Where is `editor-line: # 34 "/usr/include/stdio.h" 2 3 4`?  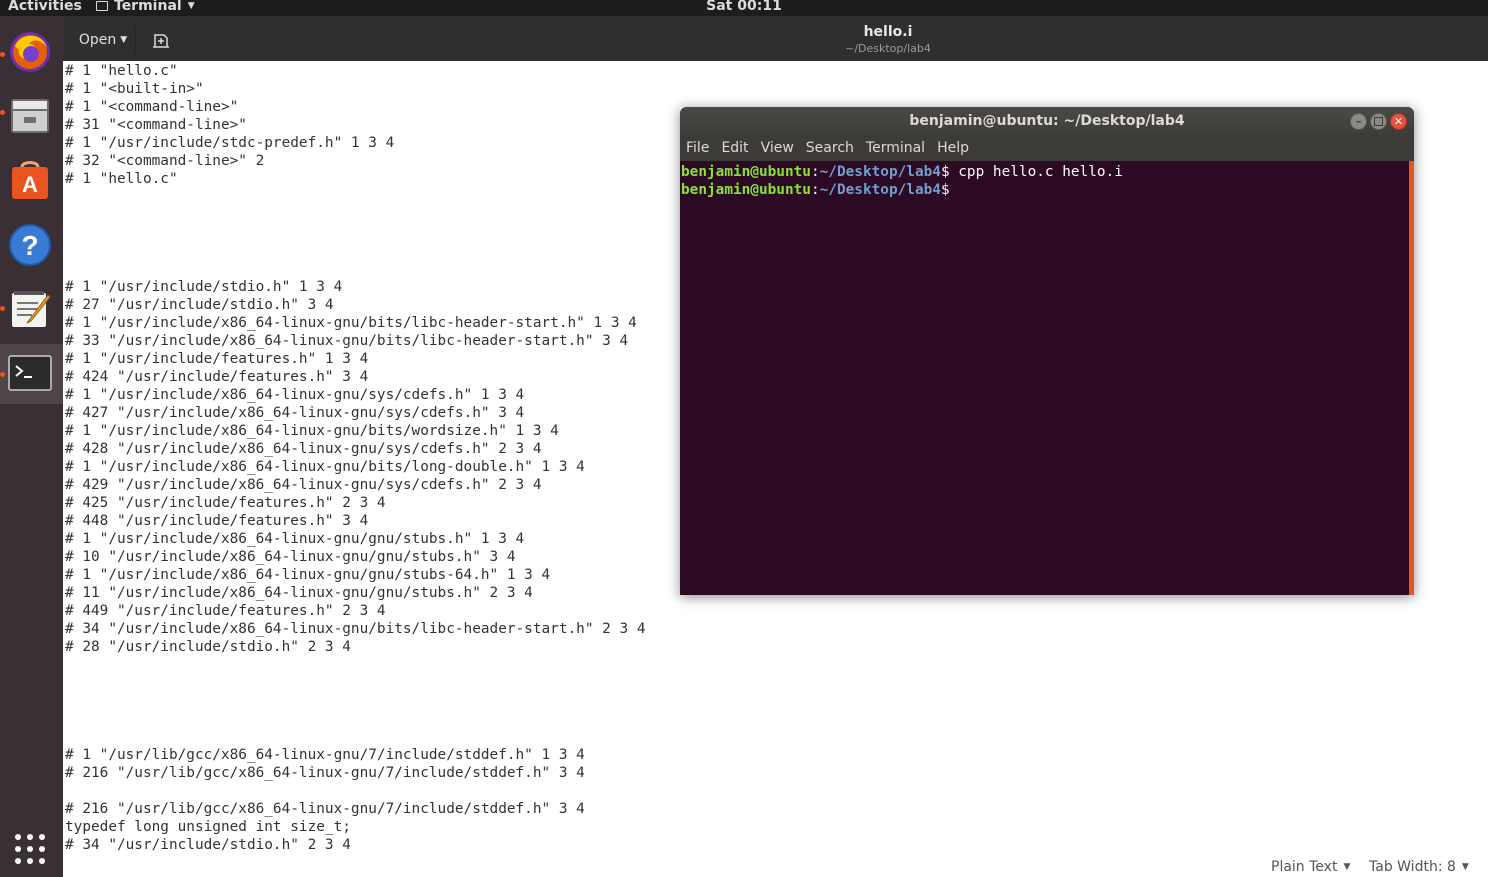
editor-line: # 34 "/usr/include/stdio.h" 2 3 4 is located at coordinates (208, 845).